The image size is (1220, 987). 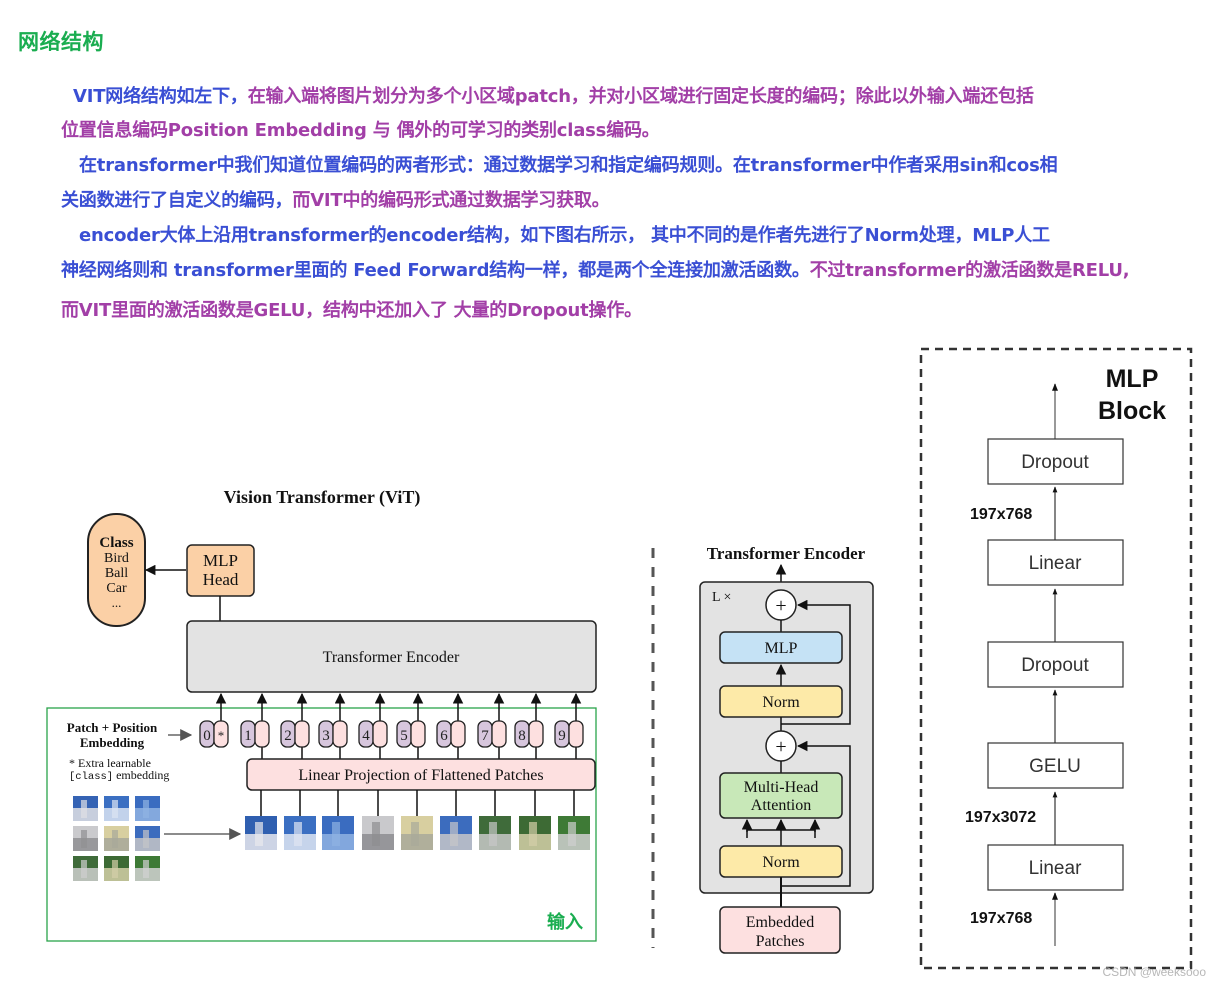 What do you see at coordinates (248, 736) in the screenshot?
I see `token-index: 1` at bounding box center [248, 736].